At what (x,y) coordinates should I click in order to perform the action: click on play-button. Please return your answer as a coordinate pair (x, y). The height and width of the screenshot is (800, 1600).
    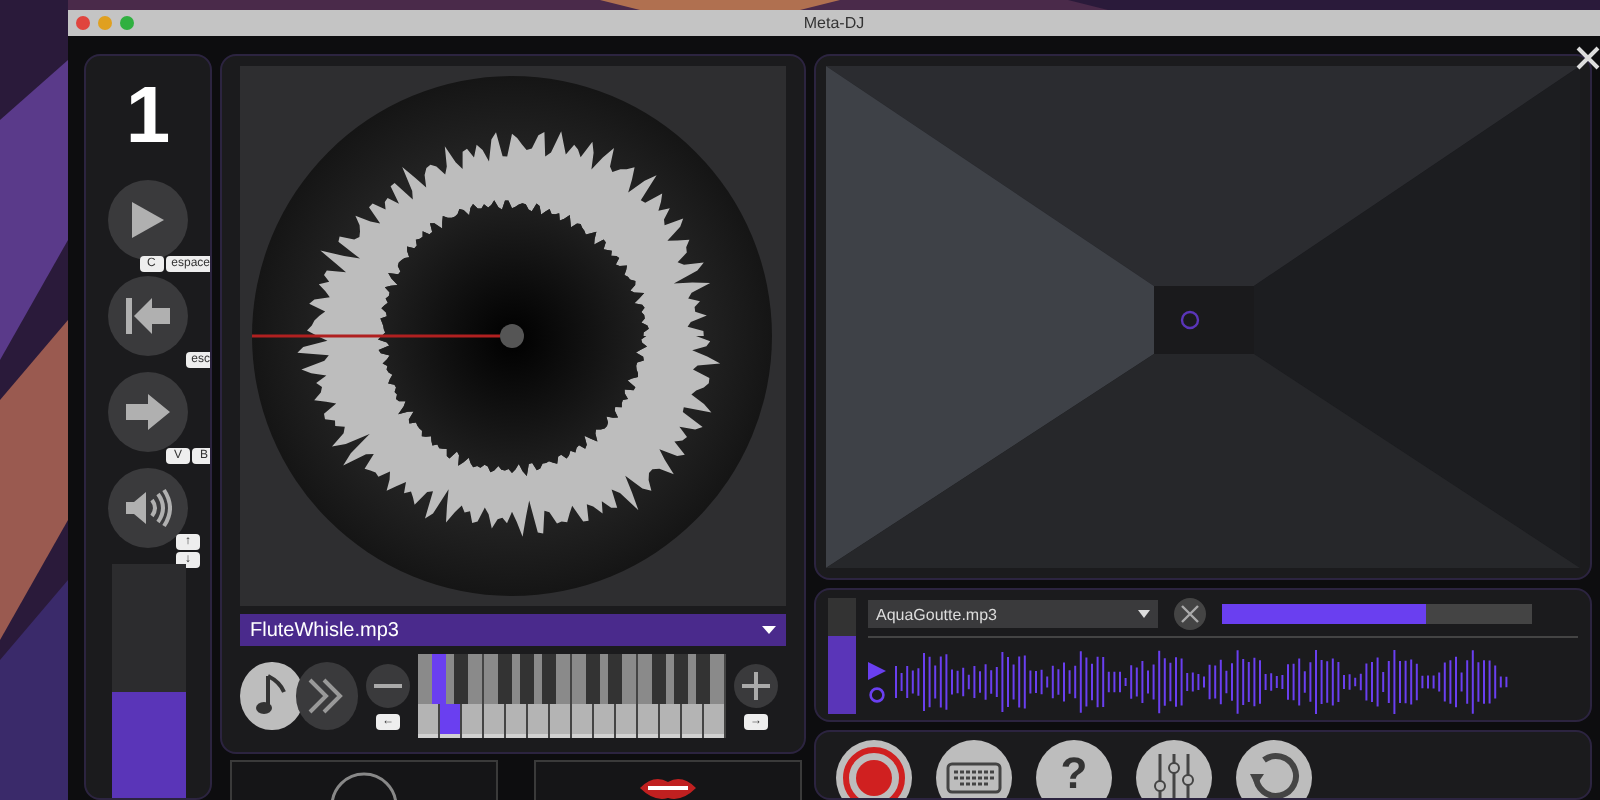
    Looking at the image, I should click on (148, 220).